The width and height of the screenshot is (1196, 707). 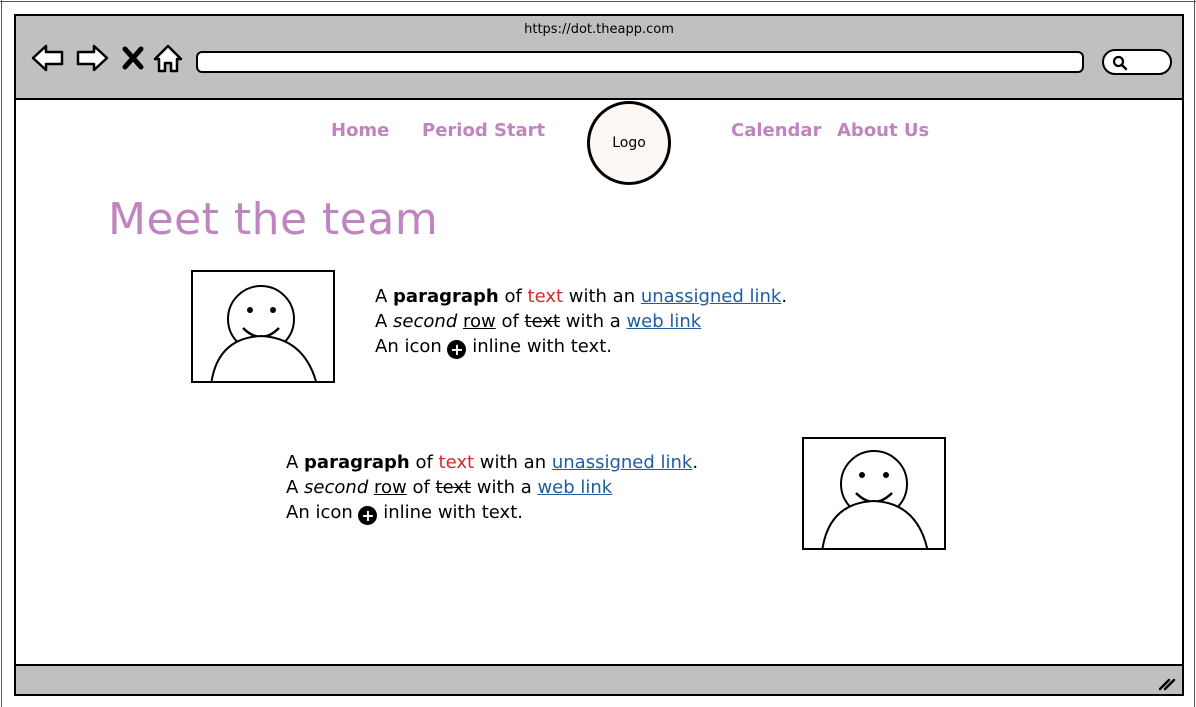 What do you see at coordinates (1166, 682) in the screenshot?
I see `resize-grip-icon` at bounding box center [1166, 682].